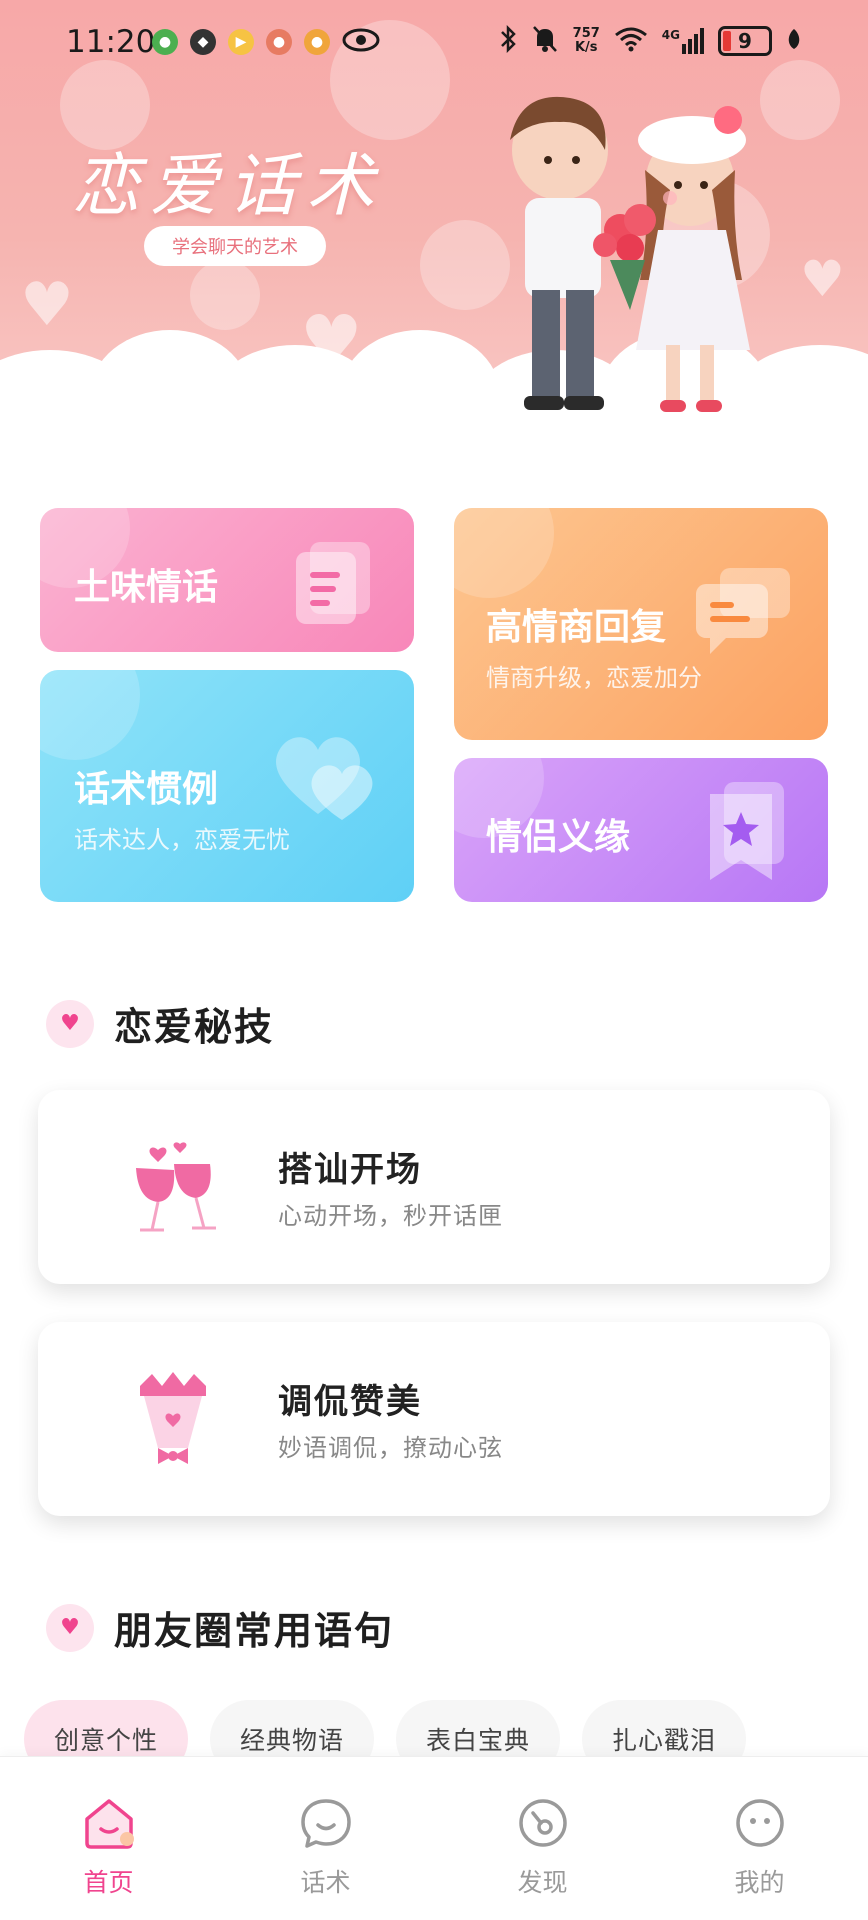 This screenshot has height=1920, width=868. What do you see at coordinates (759, 1823) in the screenshot?
I see `face-icon` at bounding box center [759, 1823].